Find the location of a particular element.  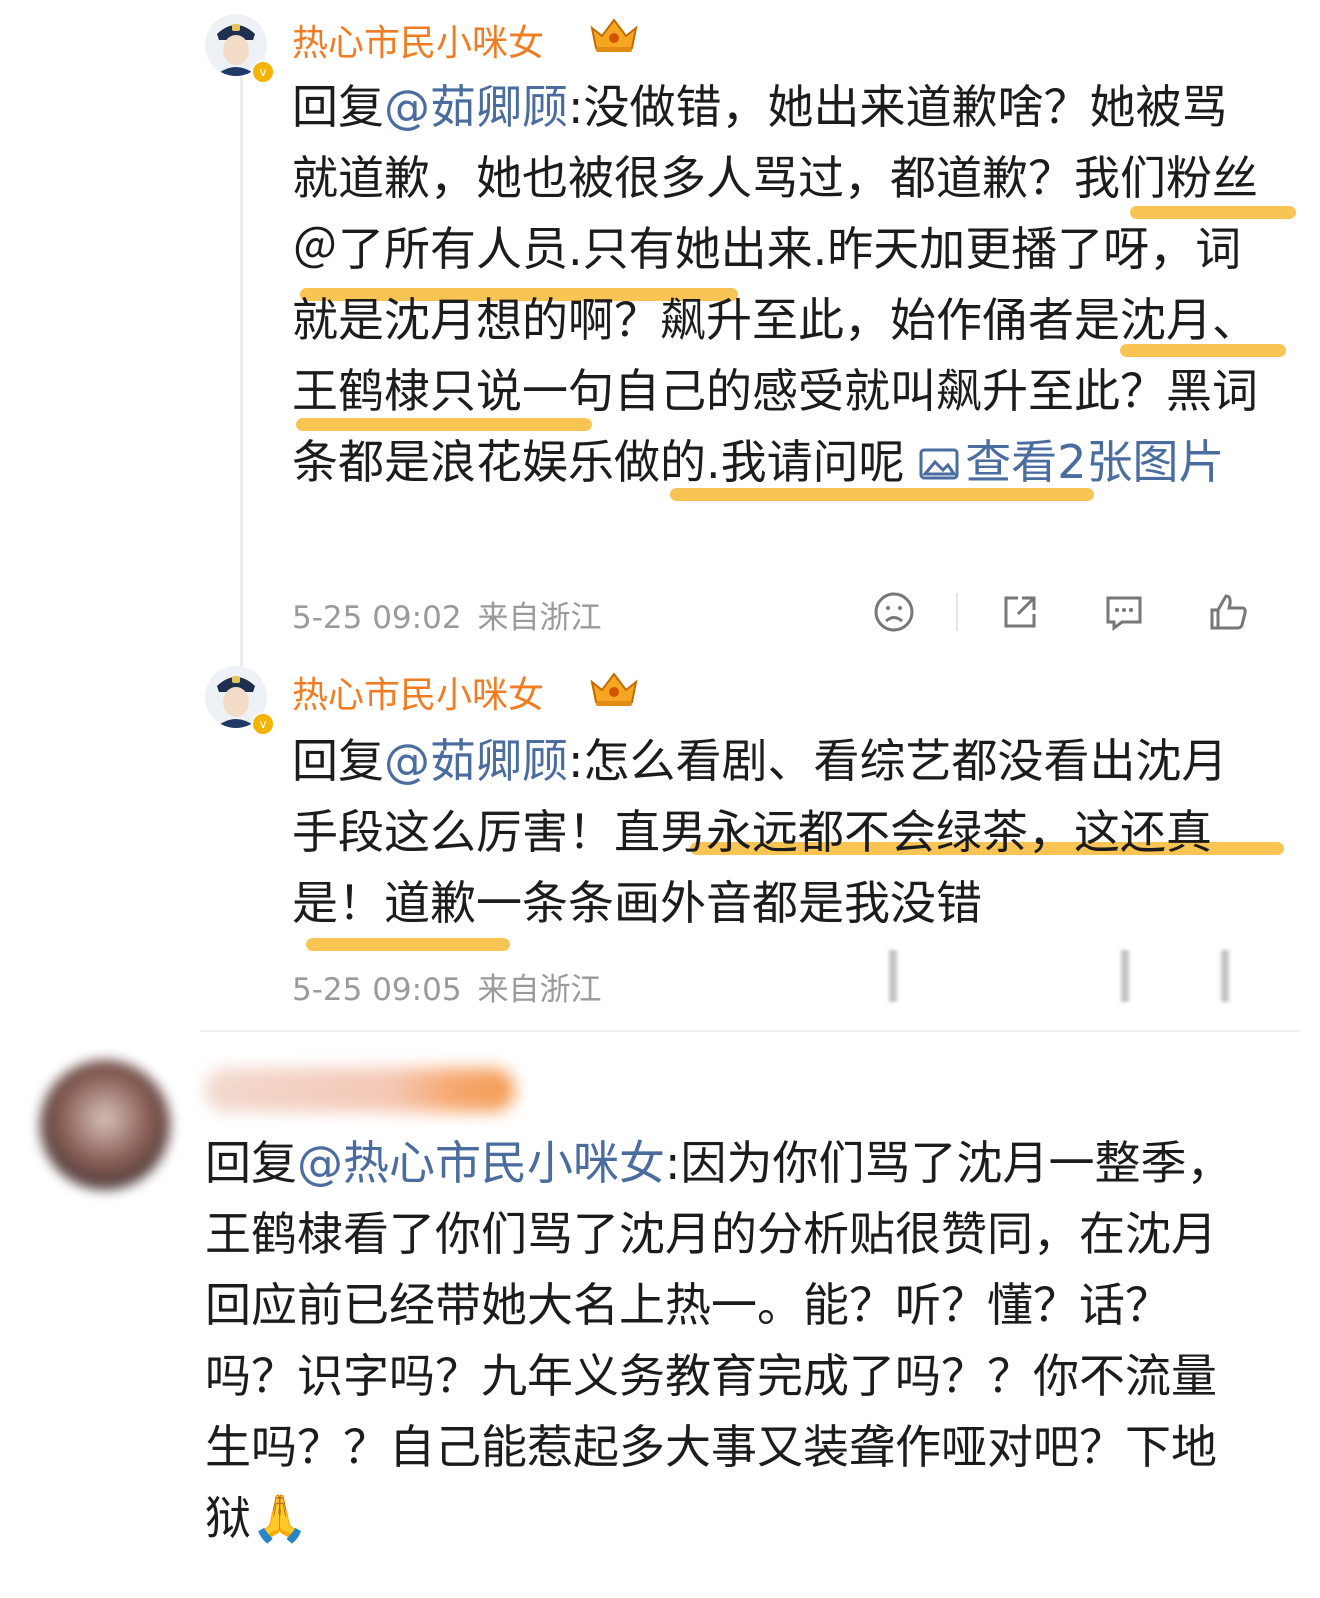

view-images-label: 查看2张图片 is located at coordinates (1095, 462).